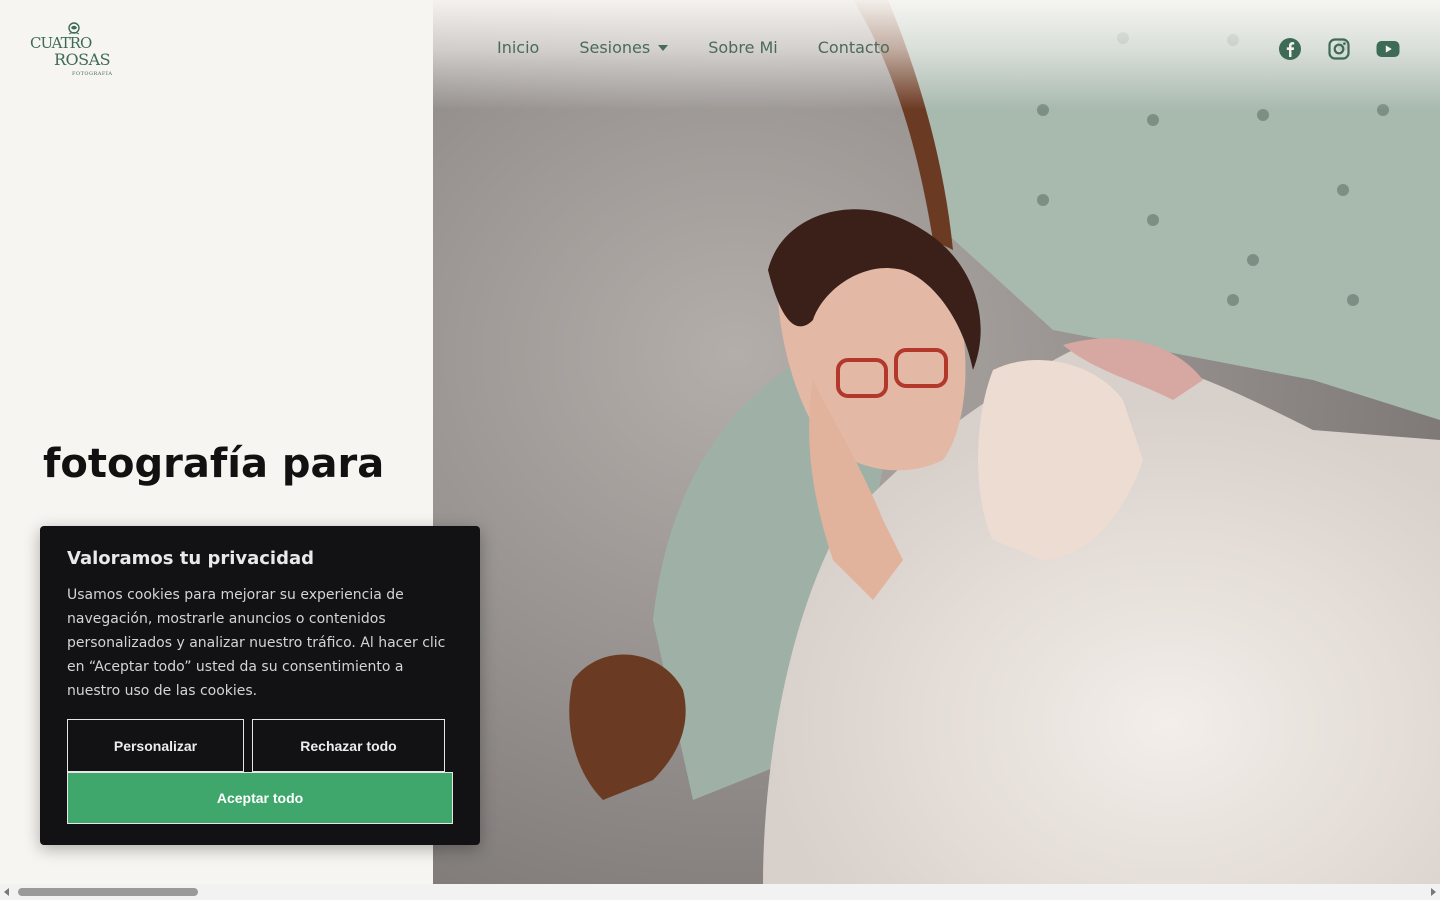 This screenshot has width=1440, height=900. I want to click on instagram-icon, so click(1339, 49).